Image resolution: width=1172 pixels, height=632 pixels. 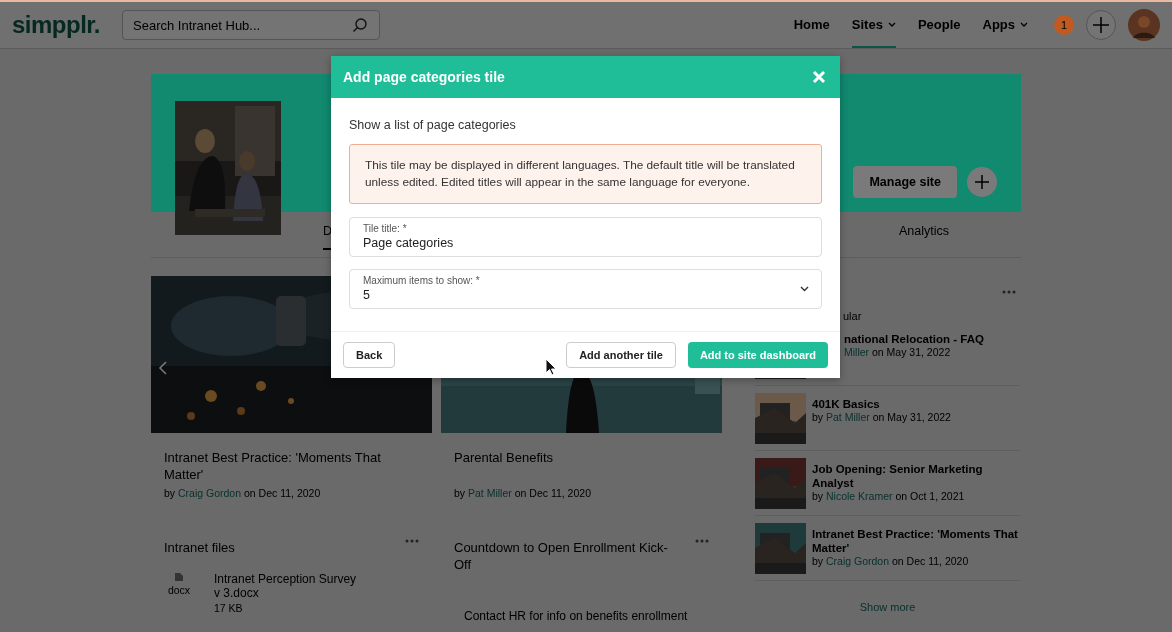 I want to click on avatar, so click(x=1144, y=25).